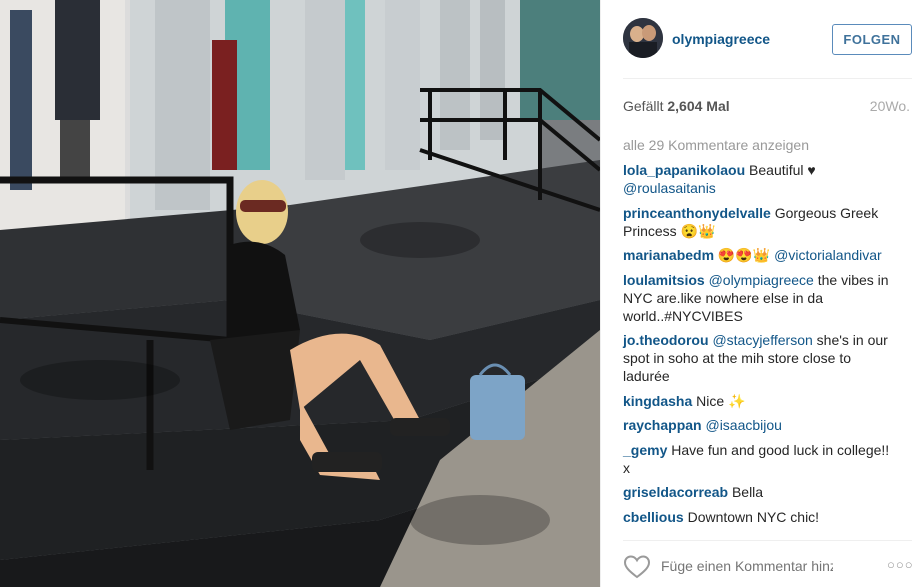 The width and height of the screenshot is (922, 587). I want to click on comment-username-link: raychappan, so click(662, 425).